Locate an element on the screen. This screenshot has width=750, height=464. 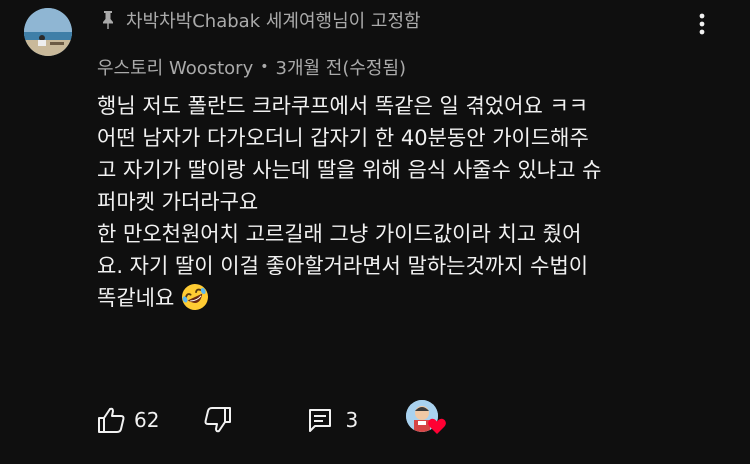
pin-icon is located at coordinates (108, 20).